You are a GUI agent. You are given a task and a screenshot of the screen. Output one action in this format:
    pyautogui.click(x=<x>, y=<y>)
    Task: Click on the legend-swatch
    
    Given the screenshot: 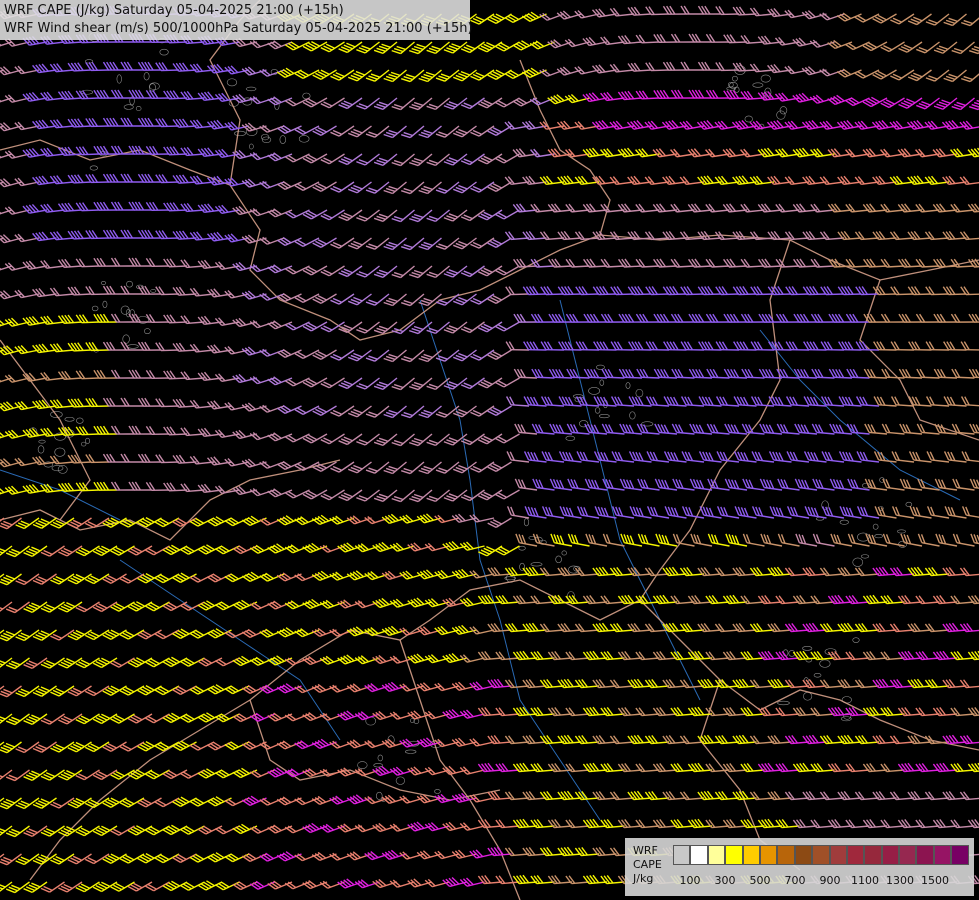 What is the action you would take?
    pyautogui.click(x=925, y=855)
    